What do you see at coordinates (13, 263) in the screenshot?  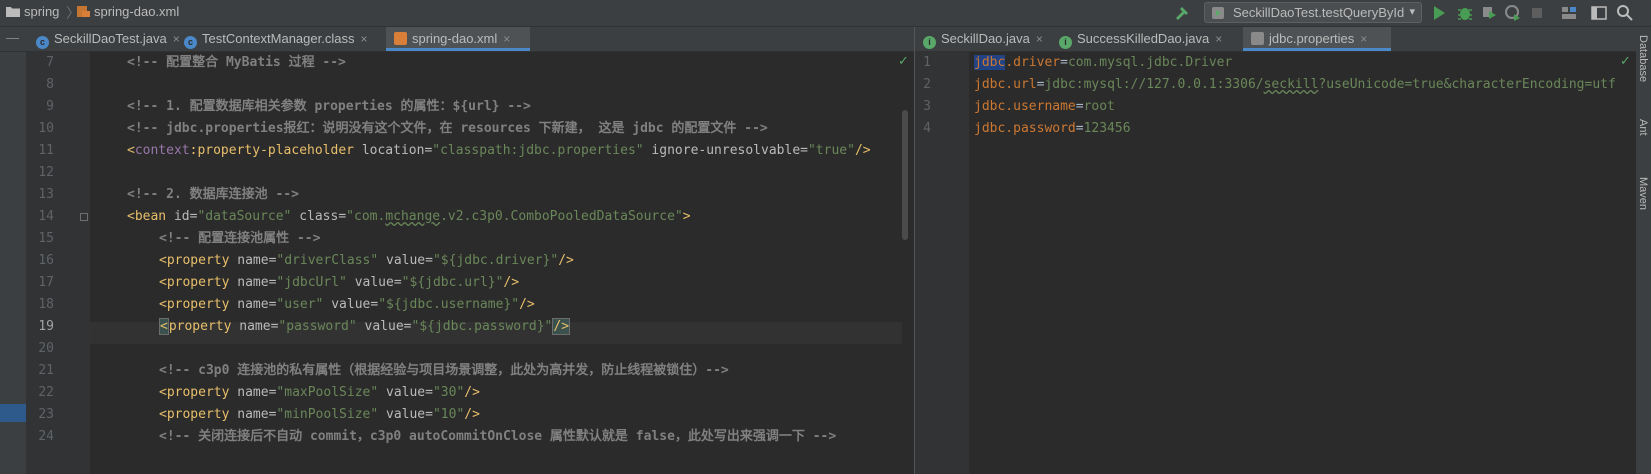 I see `left-tool-strip` at bounding box center [13, 263].